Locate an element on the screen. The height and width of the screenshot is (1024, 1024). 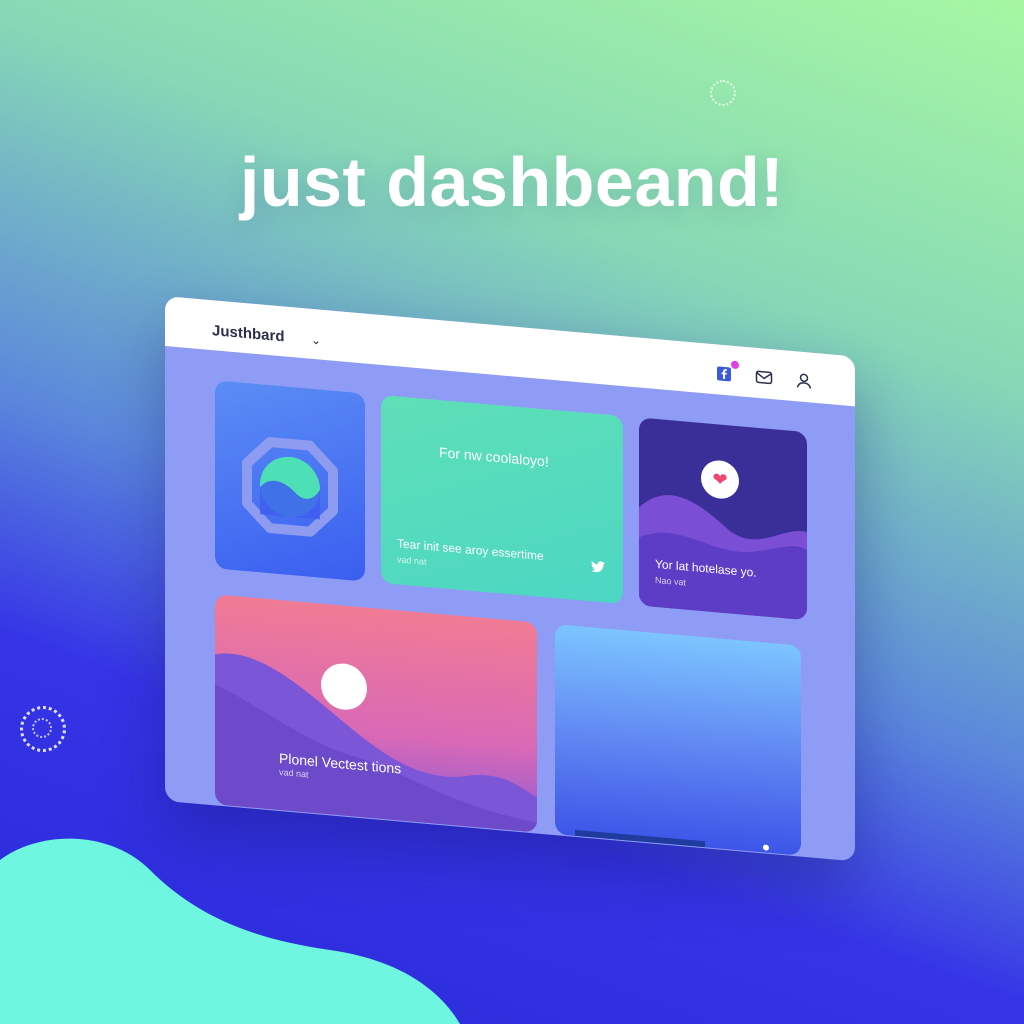
facebook-icon is located at coordinates (726, 373).